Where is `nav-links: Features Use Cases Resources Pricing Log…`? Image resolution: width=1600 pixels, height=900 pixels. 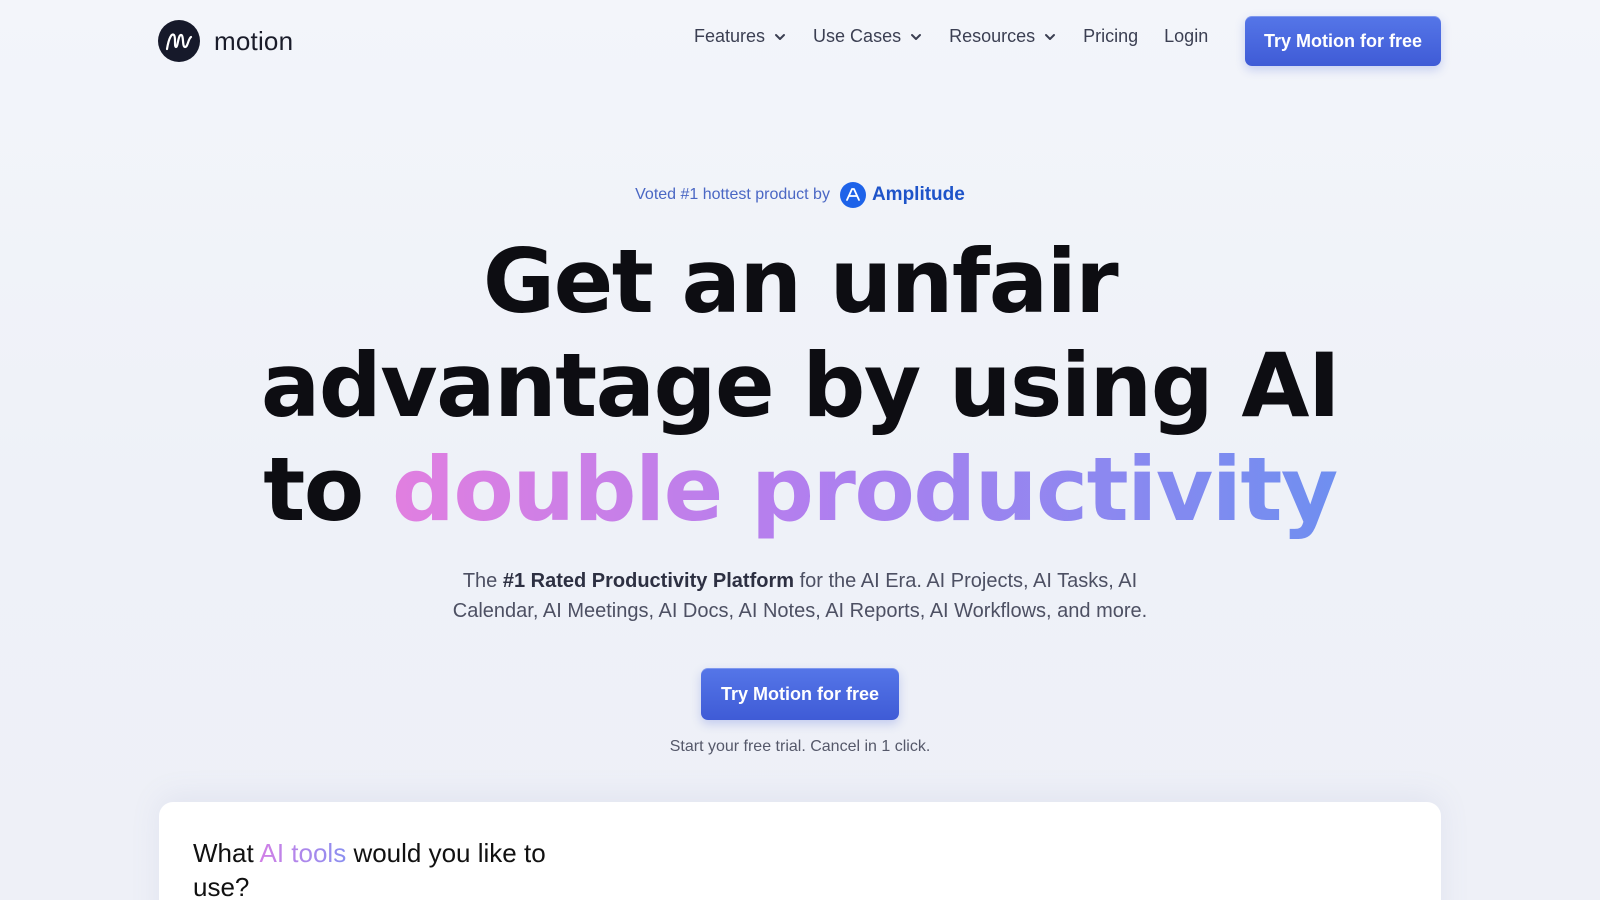
nav-links: Features Use Cases Resources Pricing Log… is located at coordinates (951, 36).